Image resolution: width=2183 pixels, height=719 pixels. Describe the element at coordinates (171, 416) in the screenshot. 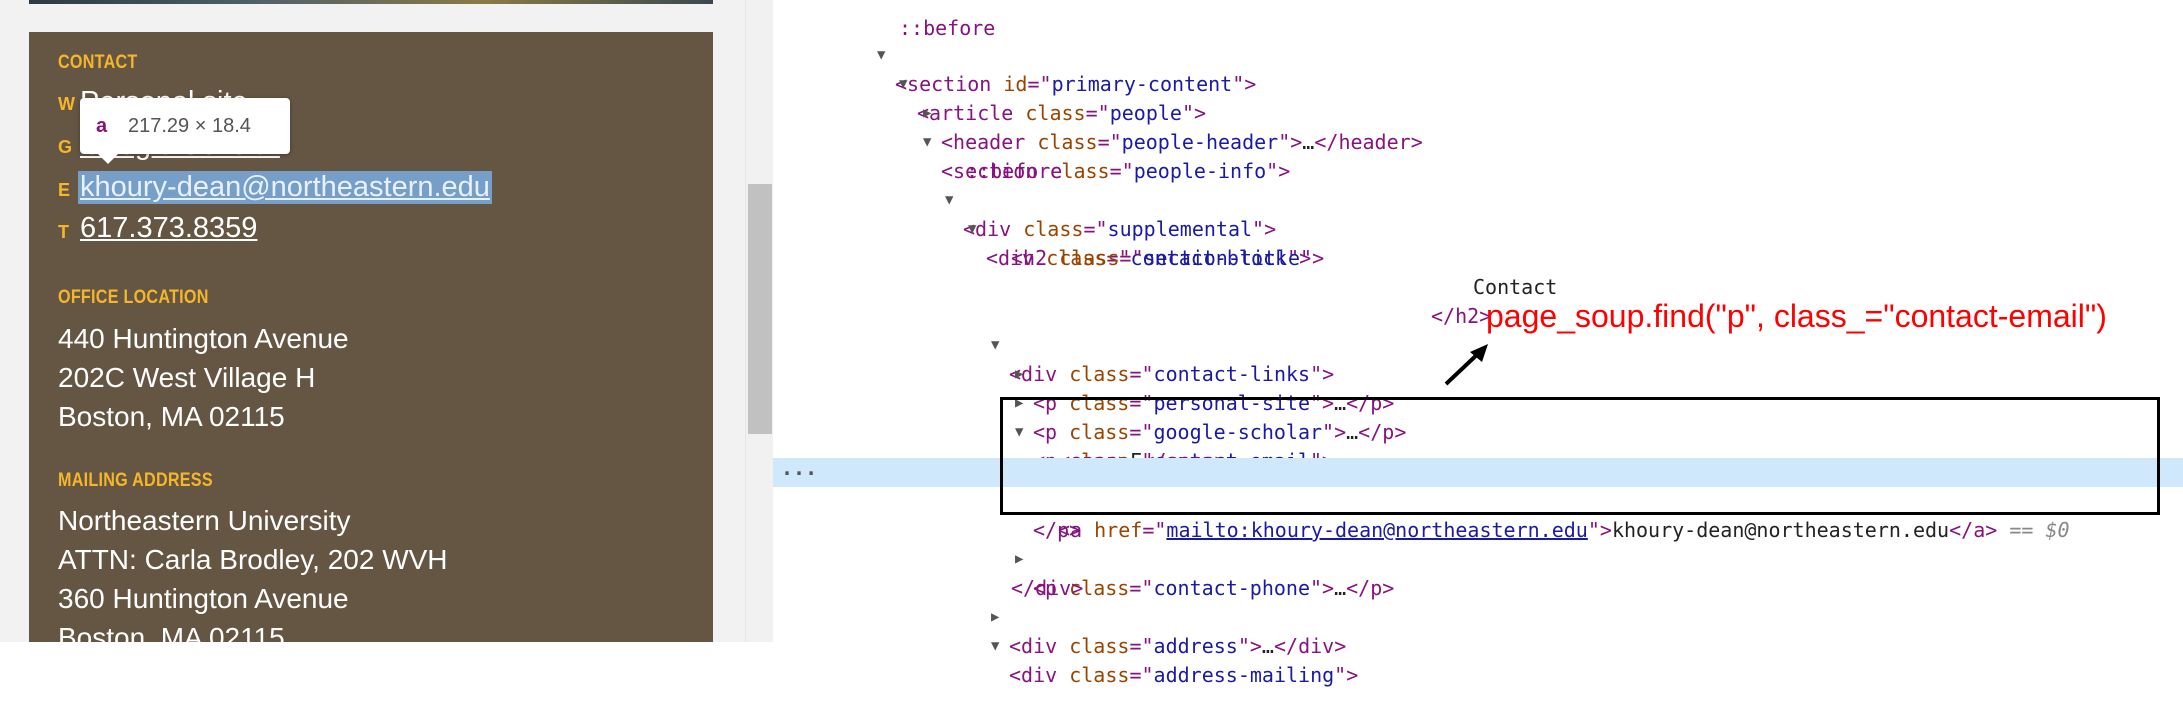

I see `office-line: Boston, MA 02115` at that location.